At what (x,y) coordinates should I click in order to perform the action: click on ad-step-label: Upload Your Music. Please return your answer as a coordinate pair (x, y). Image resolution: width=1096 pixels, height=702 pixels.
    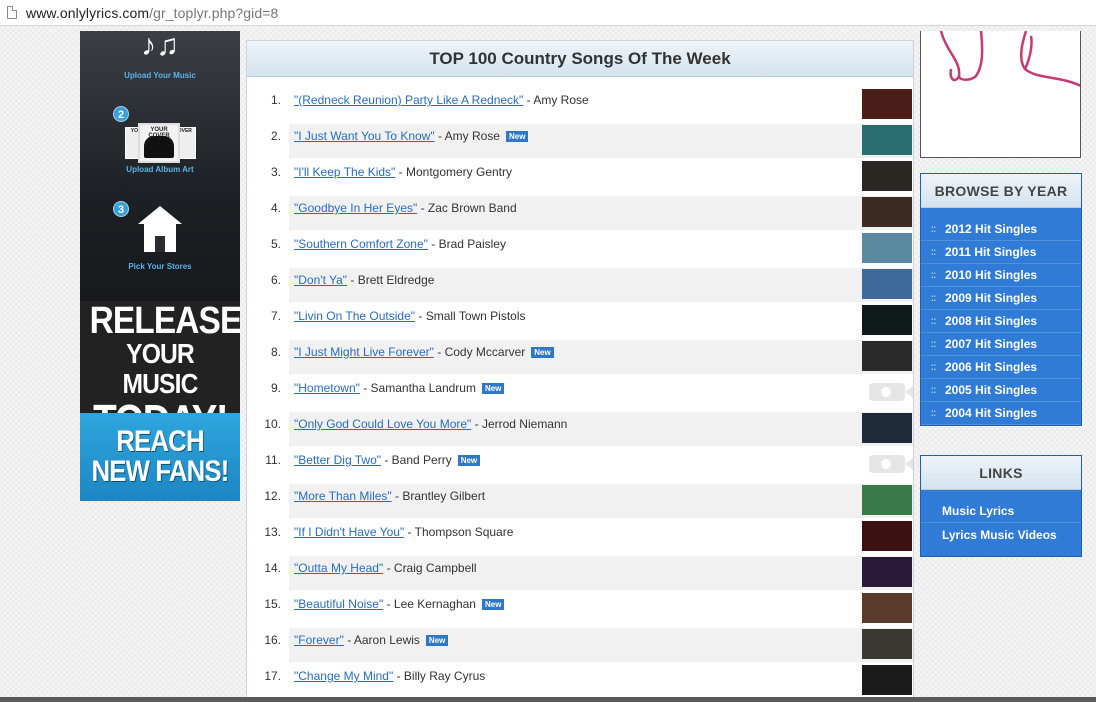
    Looking at the image, I should click on (160, 75).